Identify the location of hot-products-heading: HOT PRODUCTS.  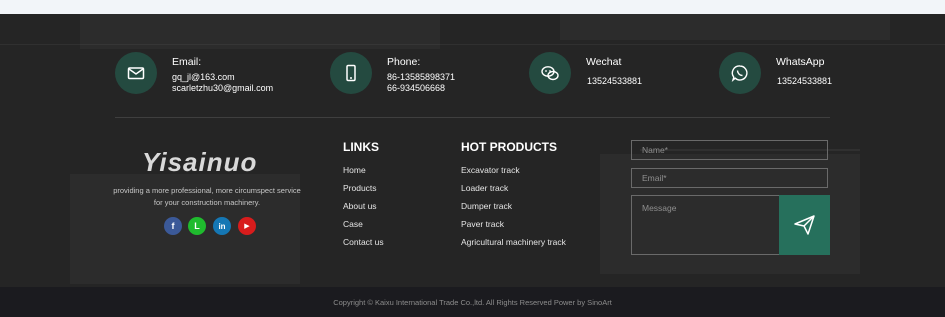
(509, 147).